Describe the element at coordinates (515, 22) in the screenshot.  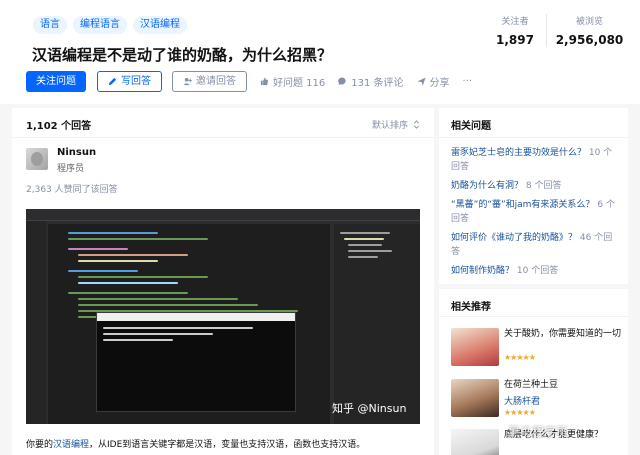
I see `followers-label: 关注者` at that location.